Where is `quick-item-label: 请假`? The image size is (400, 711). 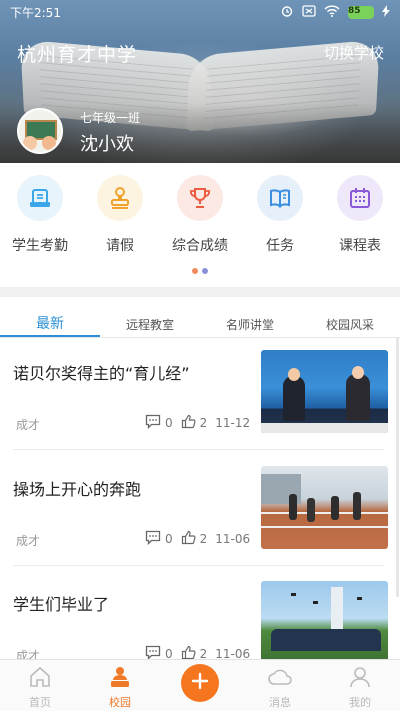
quick-item-label: 请假 is located at coordinates (120, 246).